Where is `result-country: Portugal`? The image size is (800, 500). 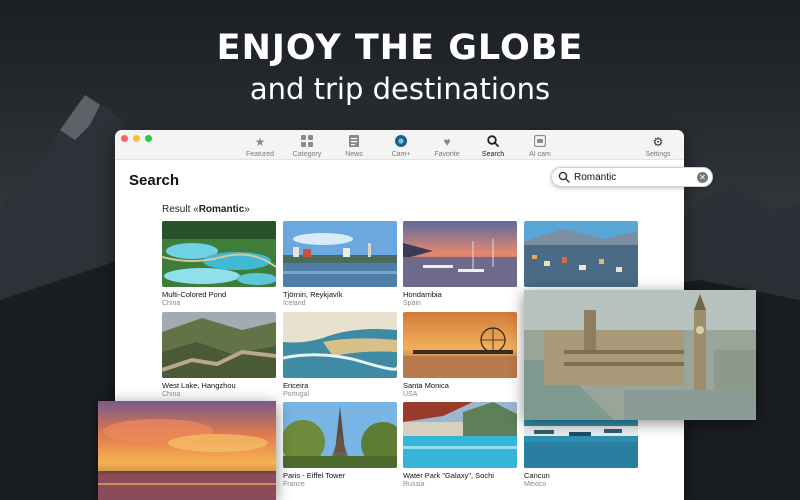 result-country: Portugal is located at coordinates (296, 394).